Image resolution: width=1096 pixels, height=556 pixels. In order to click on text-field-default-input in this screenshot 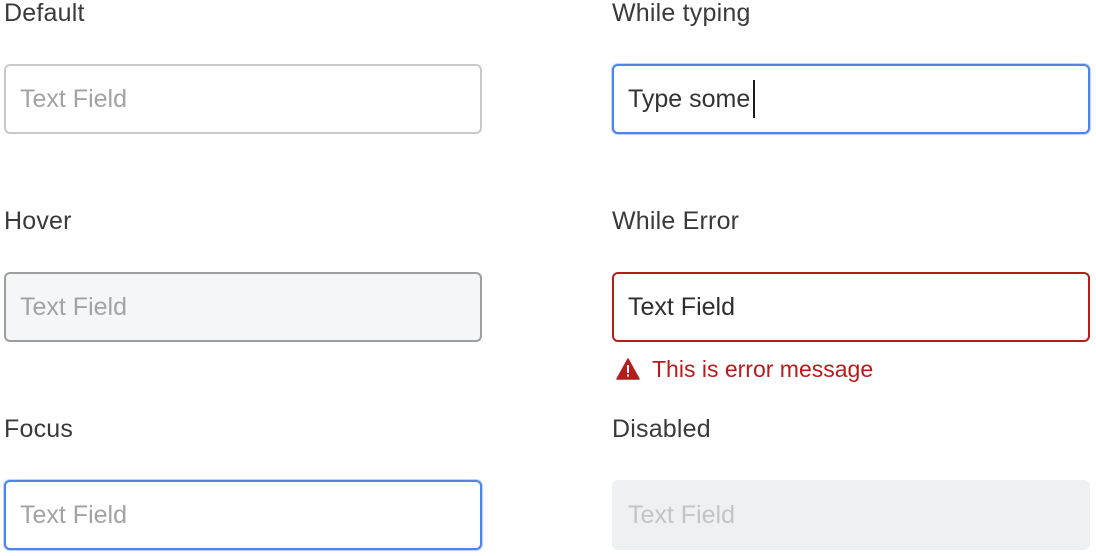, I will do `click(243, 99)`.